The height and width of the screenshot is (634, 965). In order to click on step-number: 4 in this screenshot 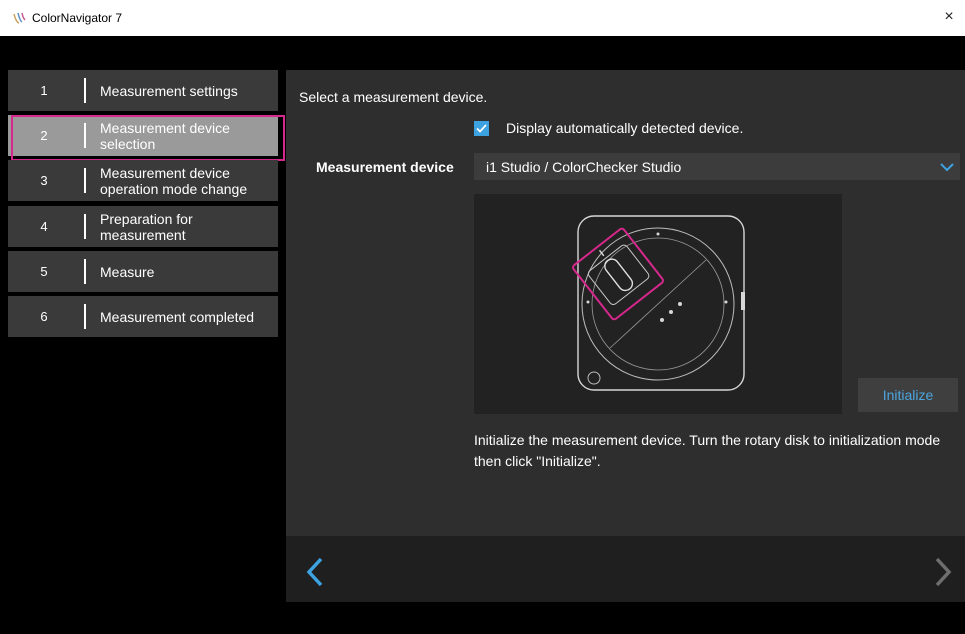, I will do `click(44, 226)`.